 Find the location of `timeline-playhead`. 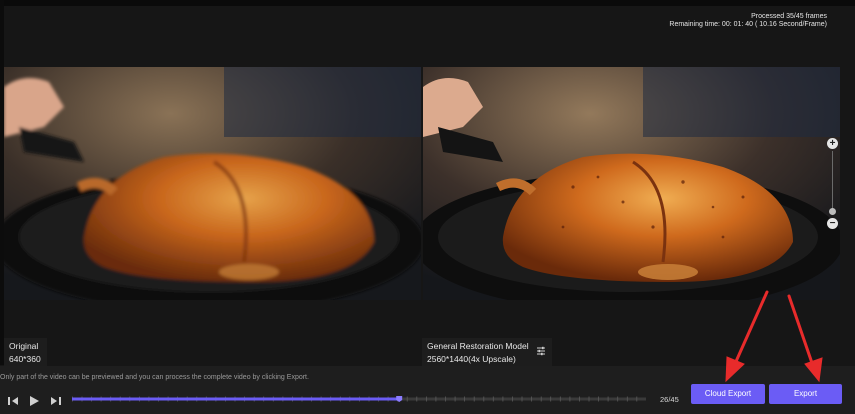

timeline-playhead is located at coordinates (399, 399).